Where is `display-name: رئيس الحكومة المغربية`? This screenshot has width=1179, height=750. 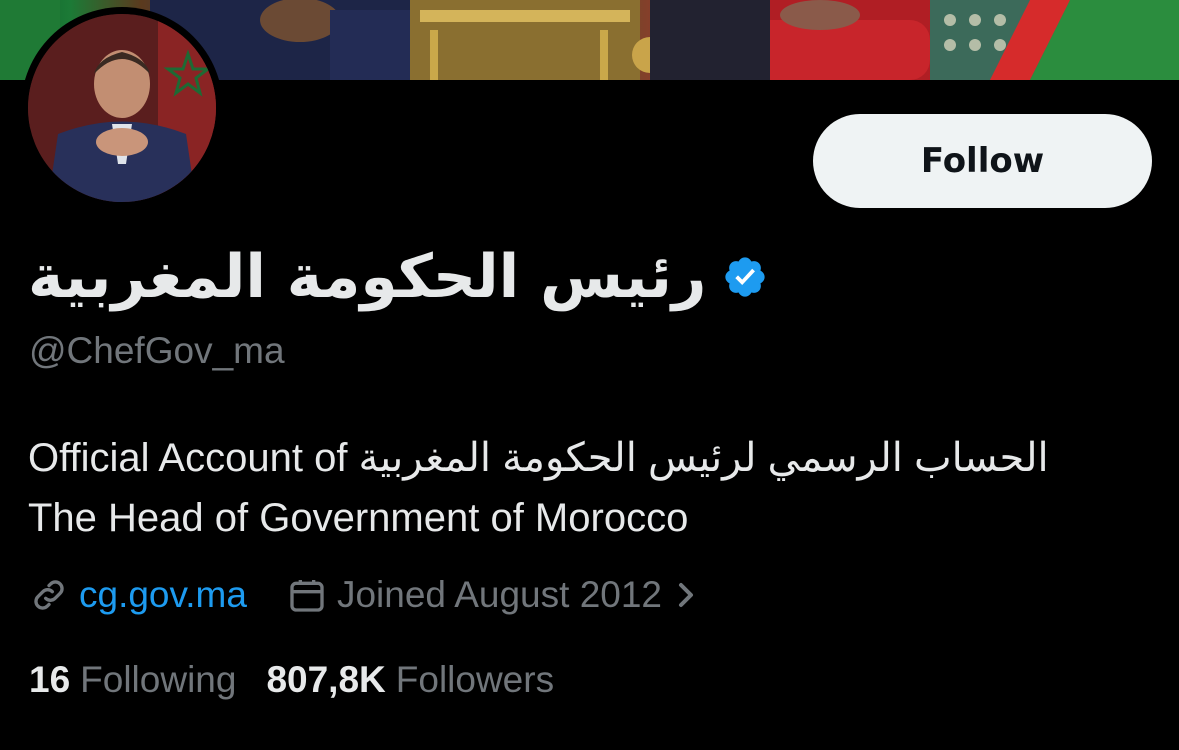
display-name: رئيس الحكومة المغربية is located at coordinates (367, 277).